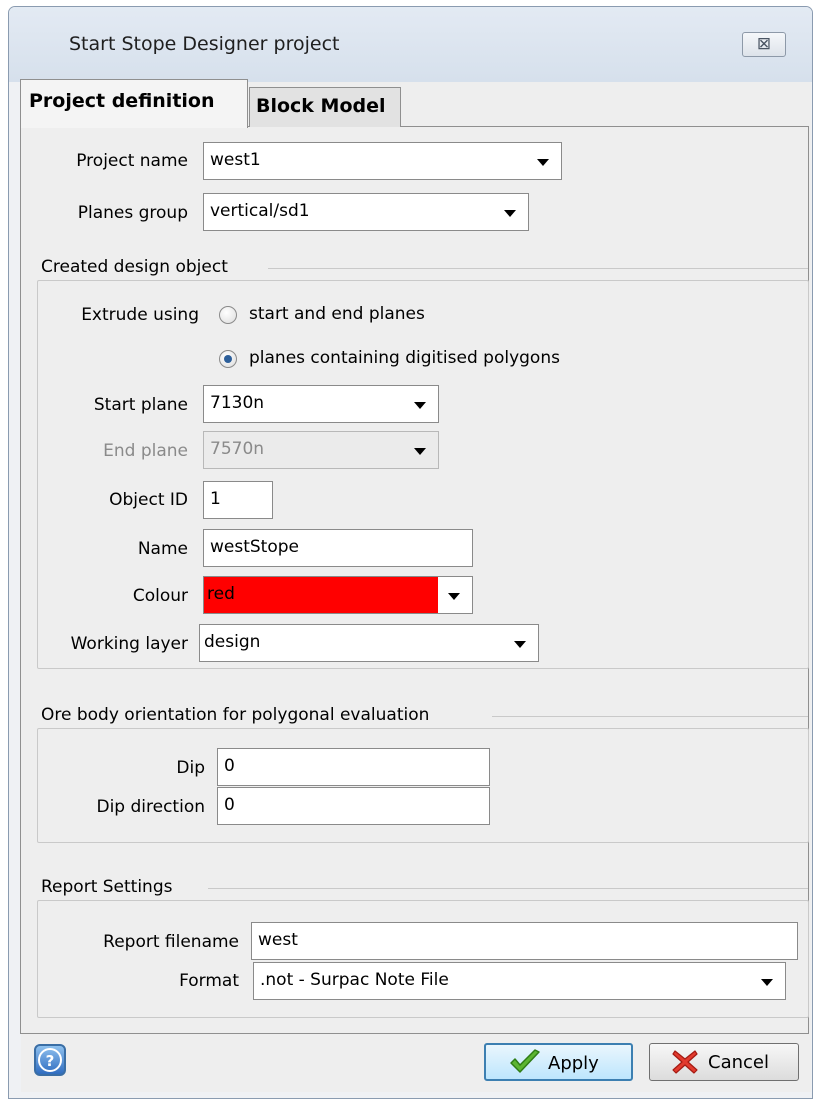 This screenshot has height=1099, width=813. Describe the element at coordinates (132, 213) in the screenshot. I see `planes-group-label: Planes group` at that location.